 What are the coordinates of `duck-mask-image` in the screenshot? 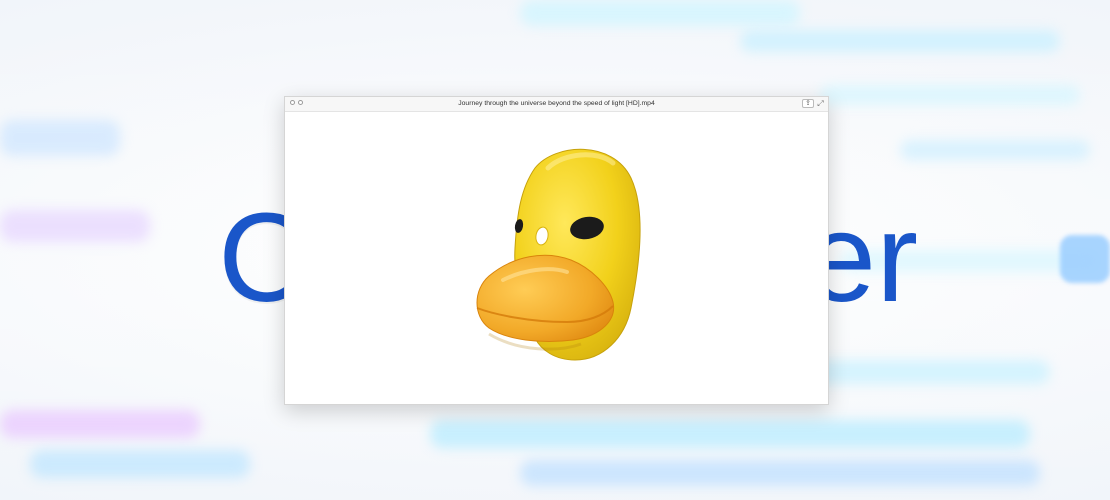 It's located at (558, 254).